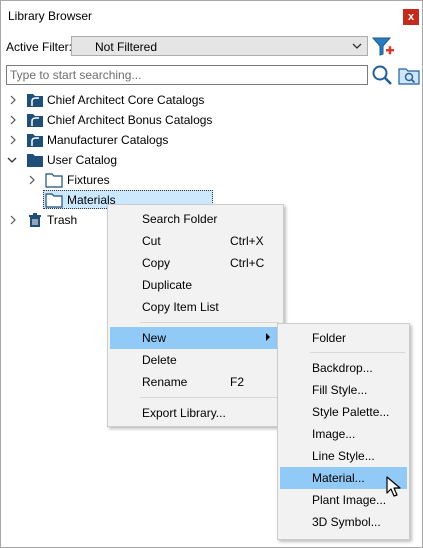 Image resolution: width=423 pixels, height=548 pixels. What do you see at coordinates (82, 160) in the screenshot?
I see `tree-item-label: User Catalog` at bounding box center [82, 160].